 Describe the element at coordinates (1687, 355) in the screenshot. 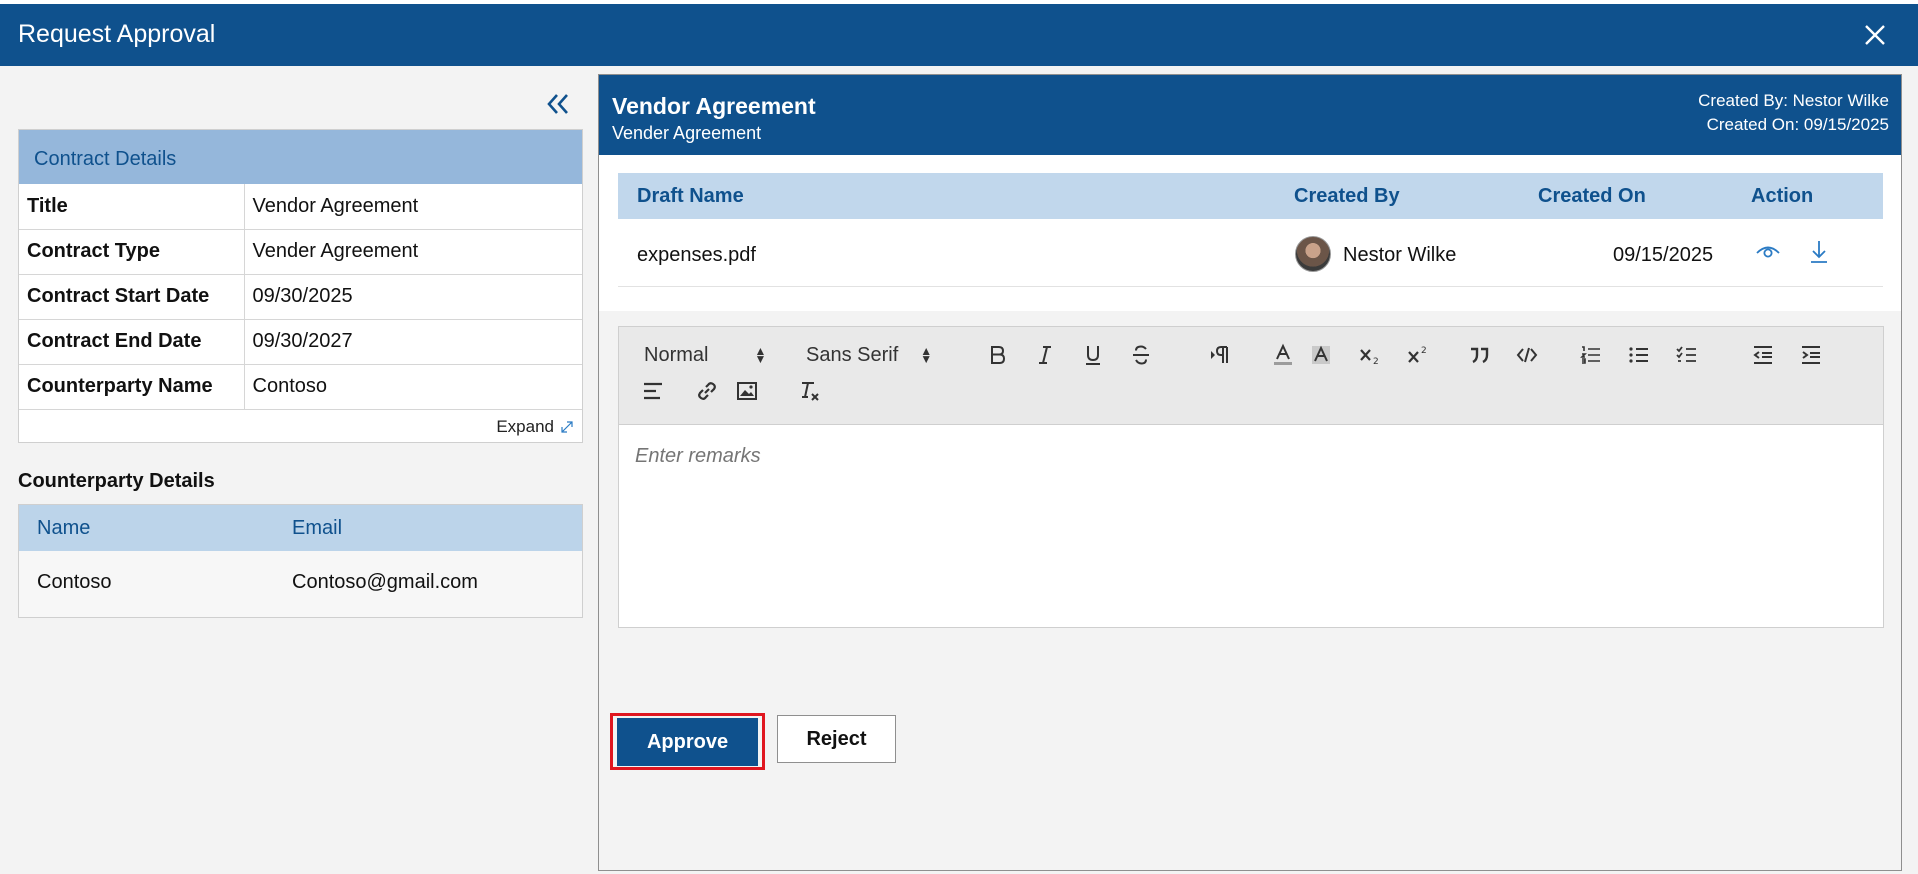

I see `checklist-icon` at that location.